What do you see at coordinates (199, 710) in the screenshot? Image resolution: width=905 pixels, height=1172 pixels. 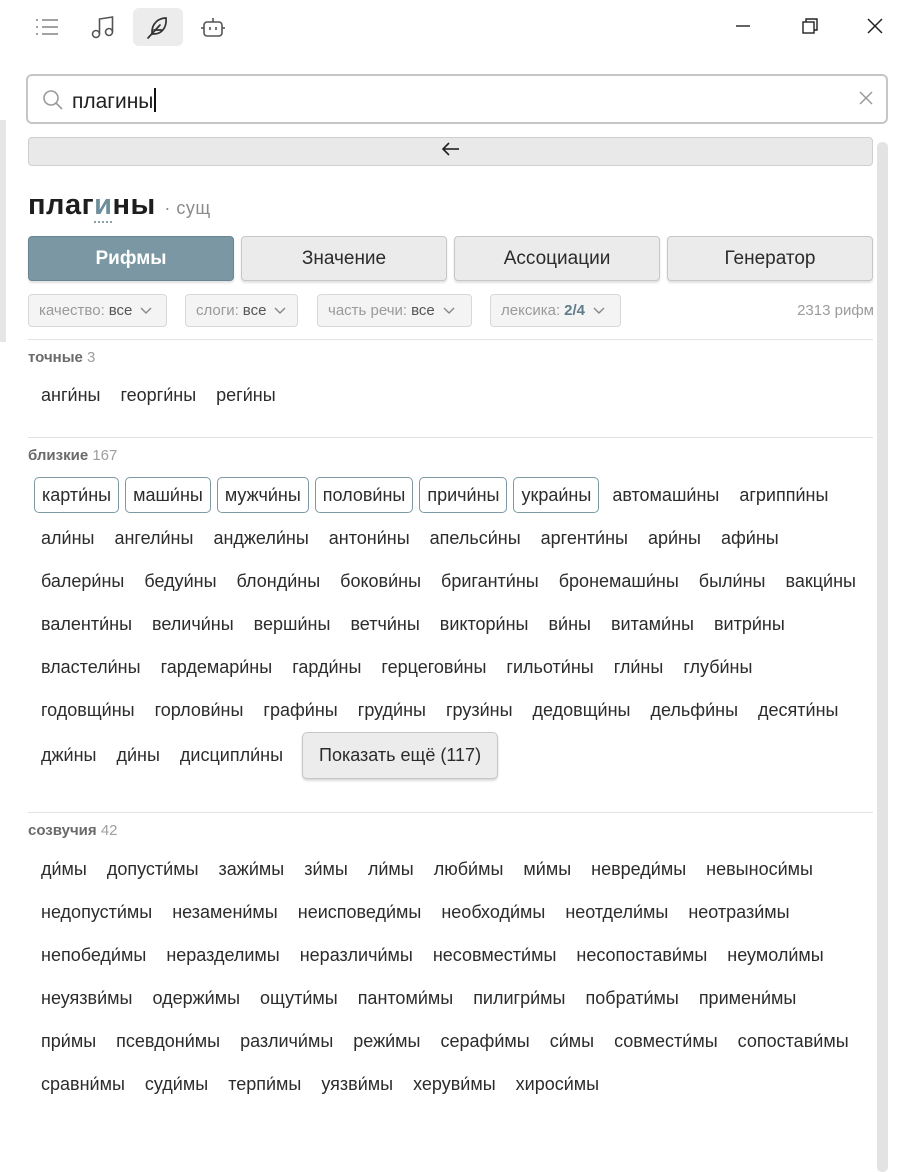 I see `rhyme-word: горлови́ны` at bounding box center [199, 710].